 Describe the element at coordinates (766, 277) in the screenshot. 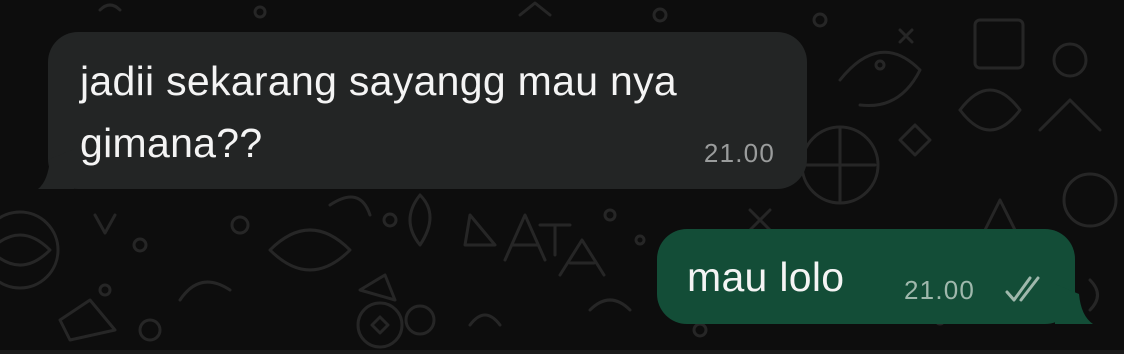

I see `message-text: mau lolo` at that location.